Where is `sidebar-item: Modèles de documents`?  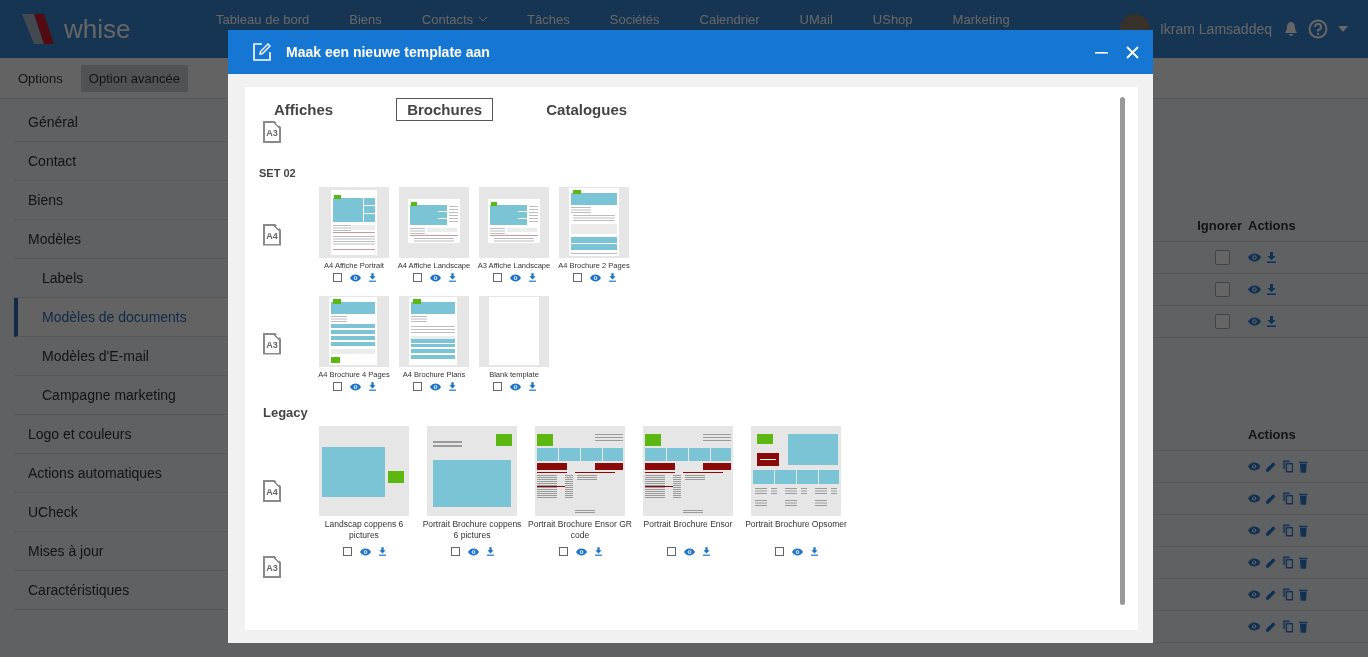 sidebar-item: Modèles de documents is located at coordinates (121, 317).